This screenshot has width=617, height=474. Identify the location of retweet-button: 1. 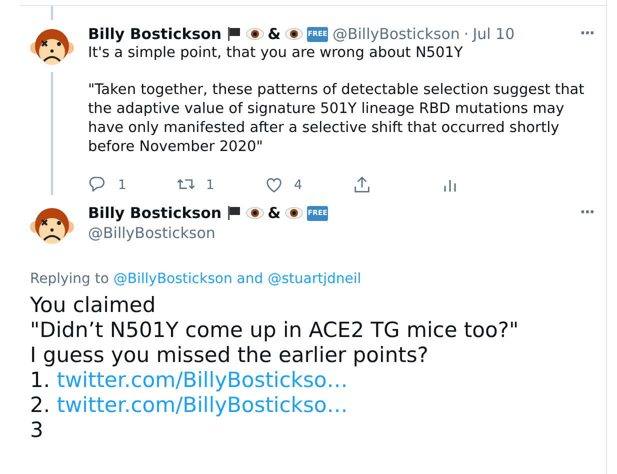
(220, 185).